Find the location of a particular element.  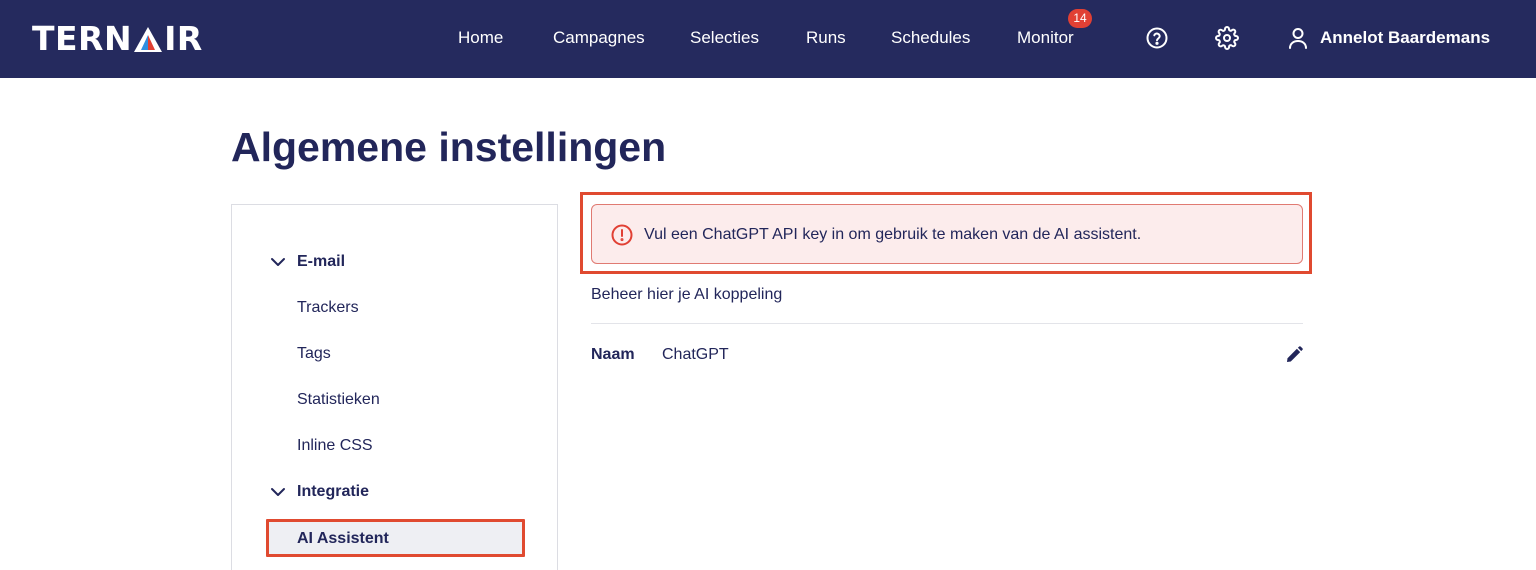

section-divider is located at coordinates (947, 323).